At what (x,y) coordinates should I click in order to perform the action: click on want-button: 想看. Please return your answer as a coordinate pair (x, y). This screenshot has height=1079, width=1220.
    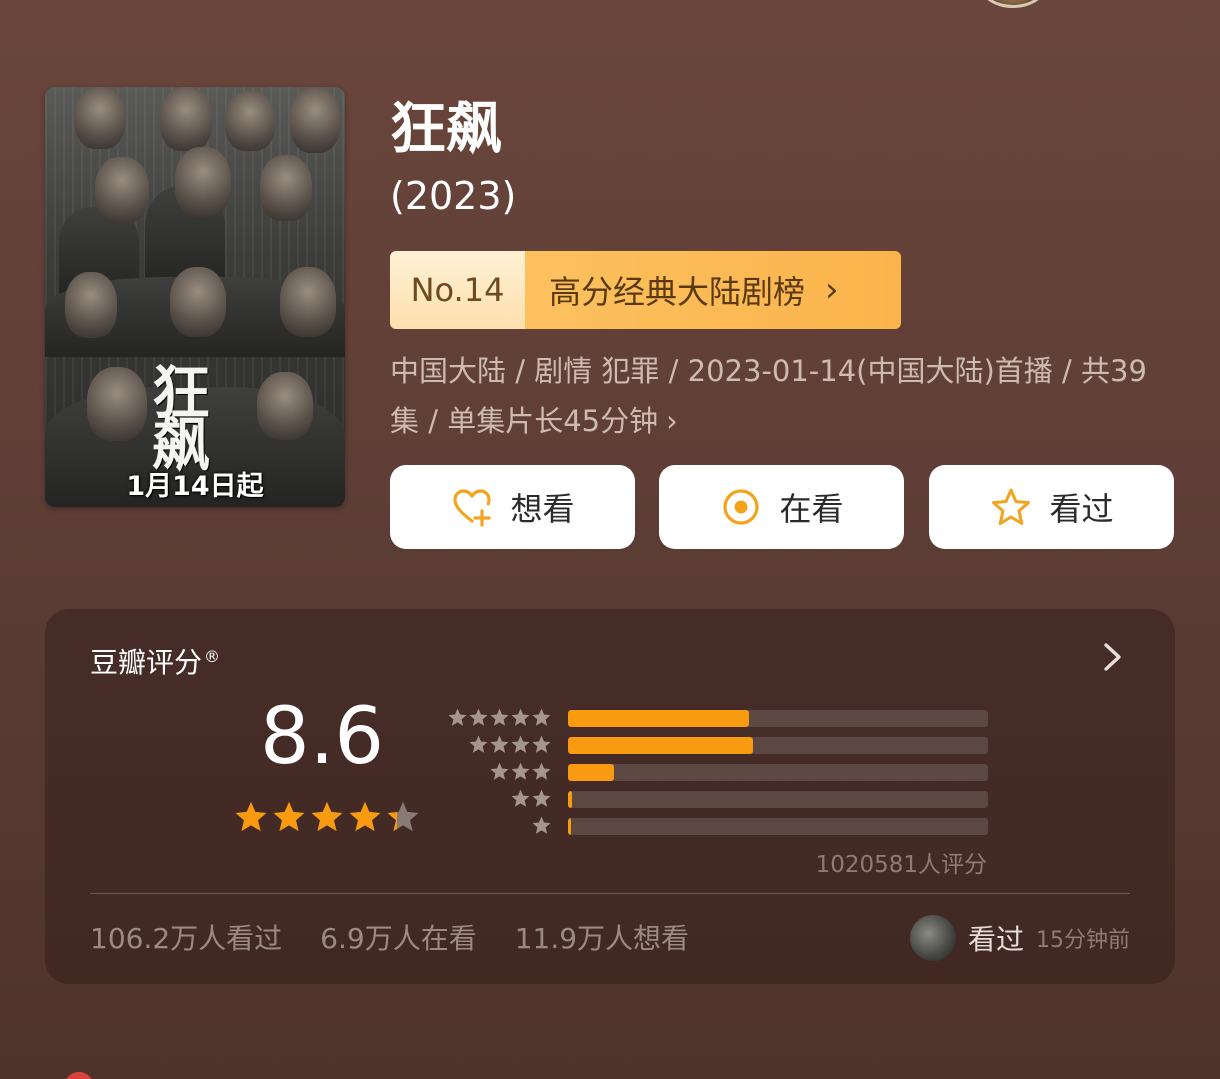
    Looking at the image, I should click on (512, 507).